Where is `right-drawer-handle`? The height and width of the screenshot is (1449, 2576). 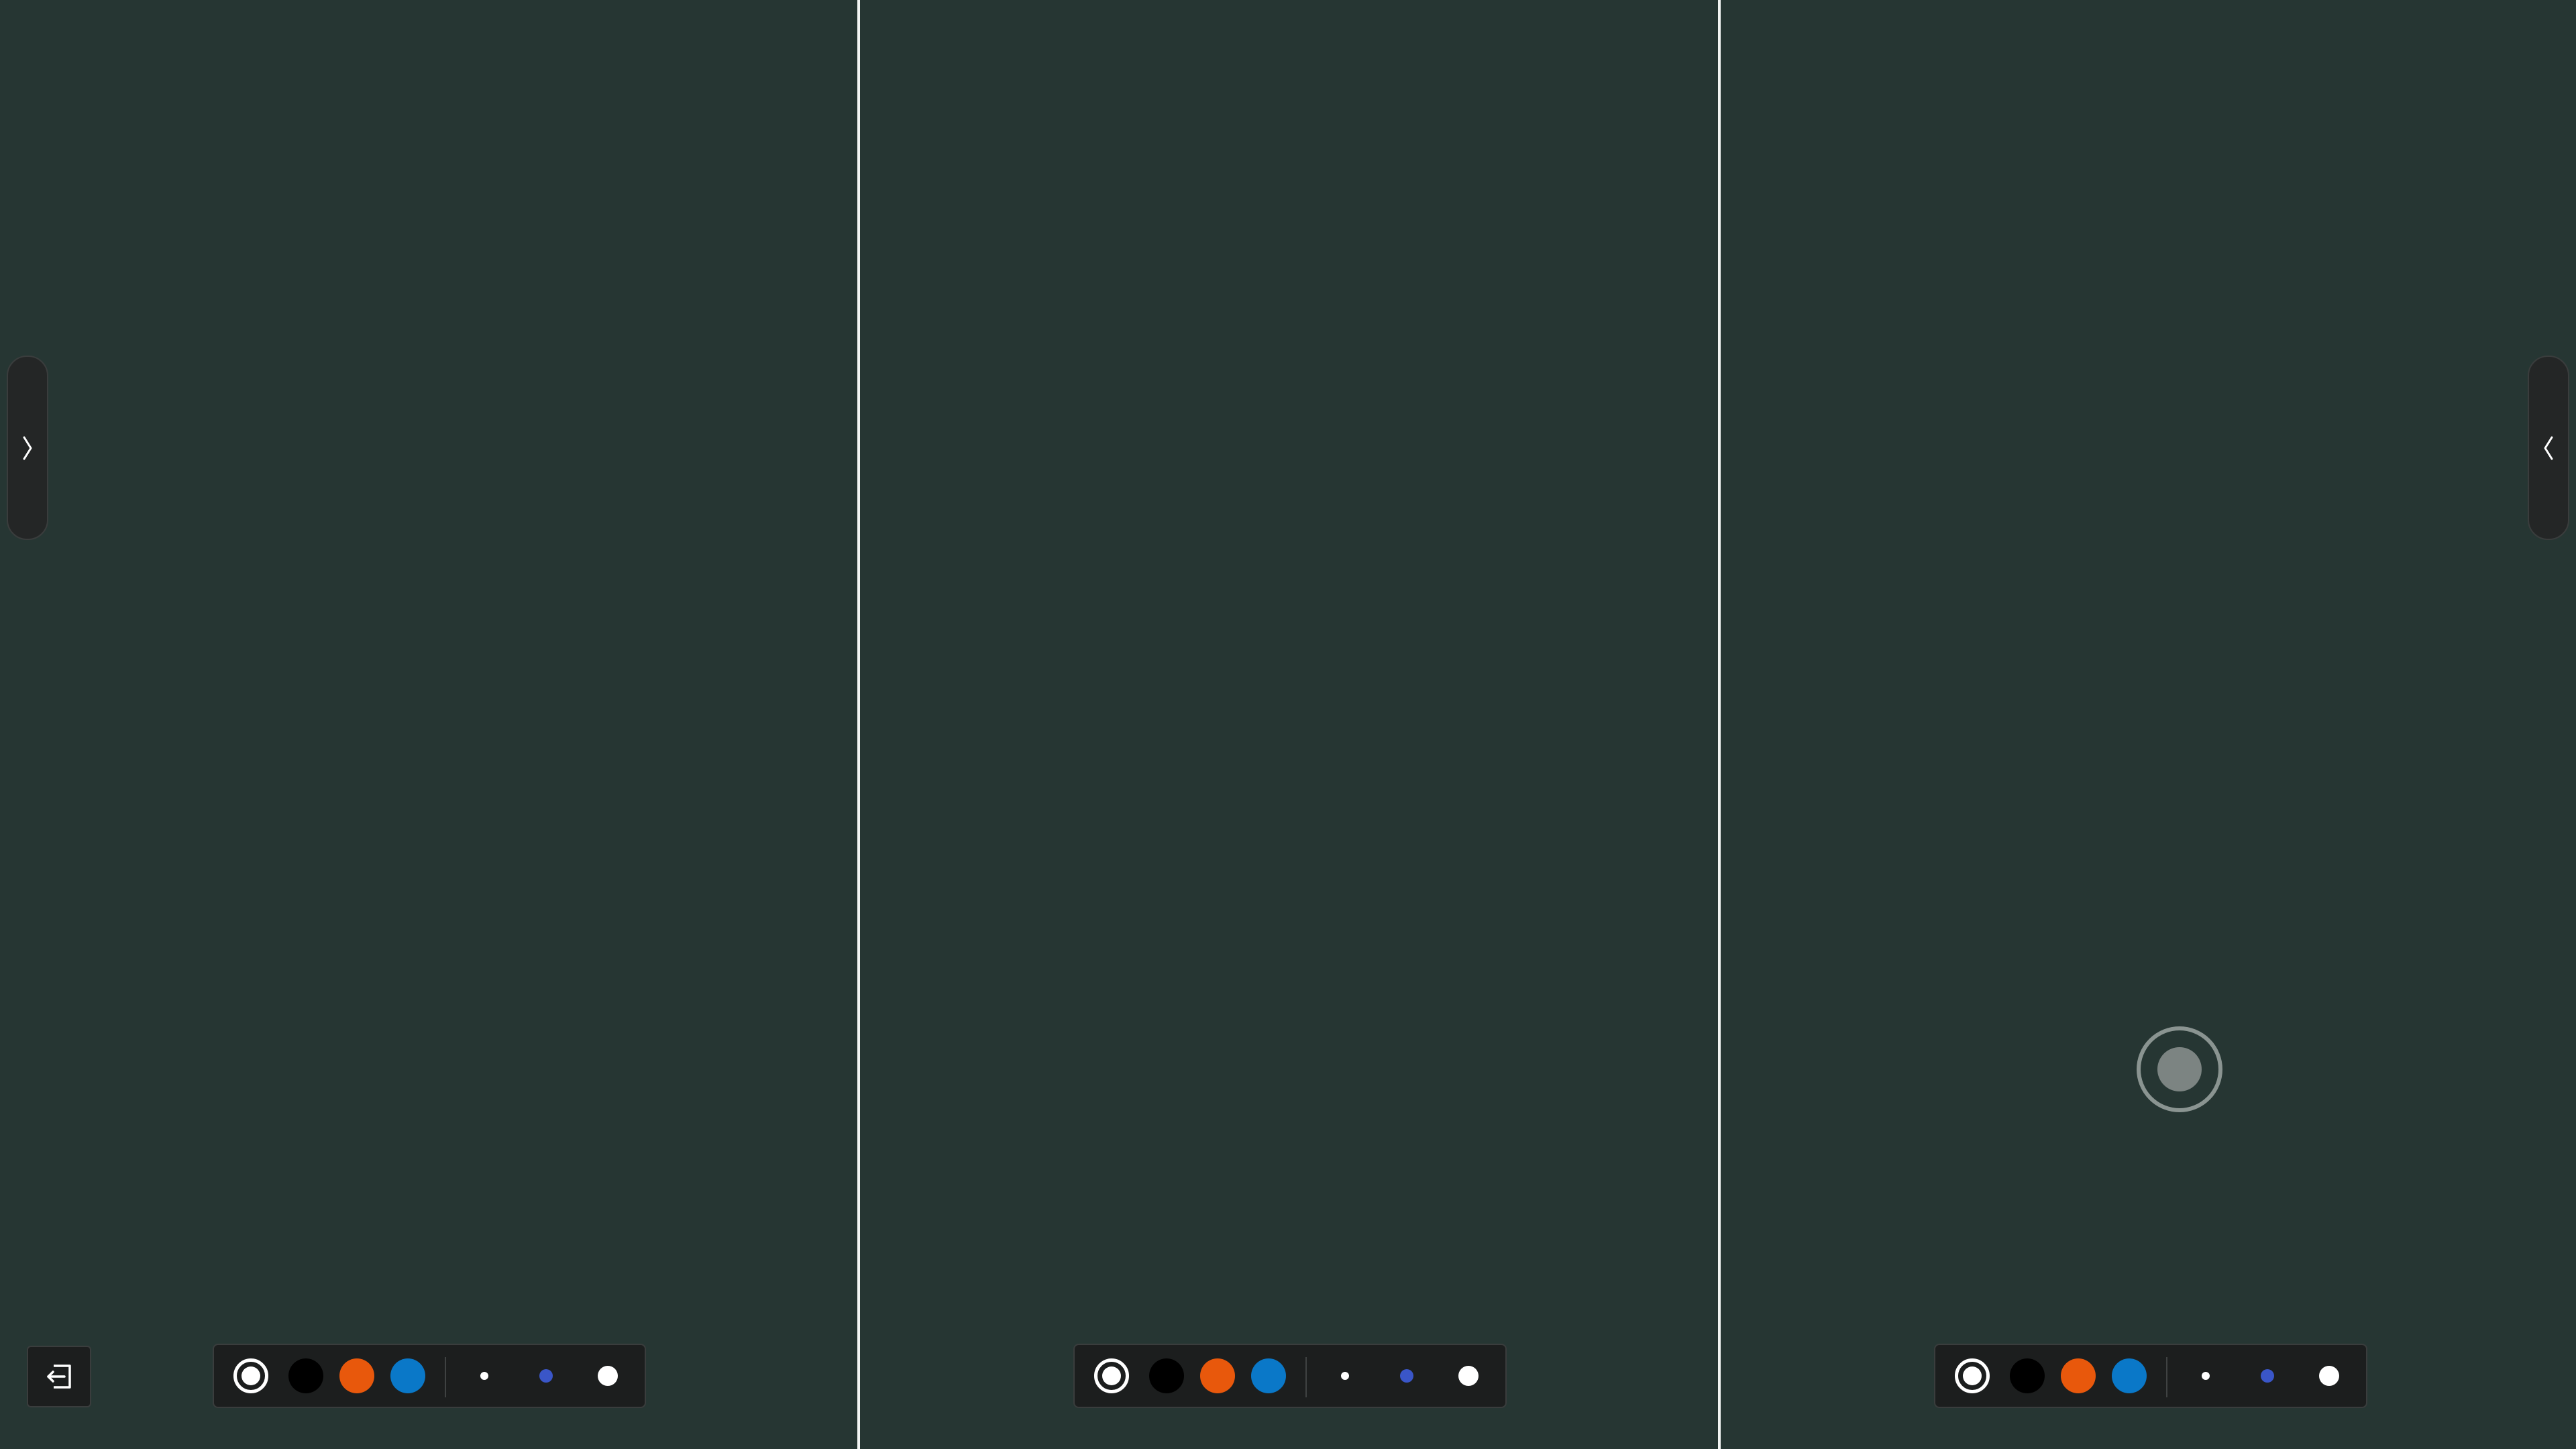 right-drawer-handle is located at coordinates (2548, 448).